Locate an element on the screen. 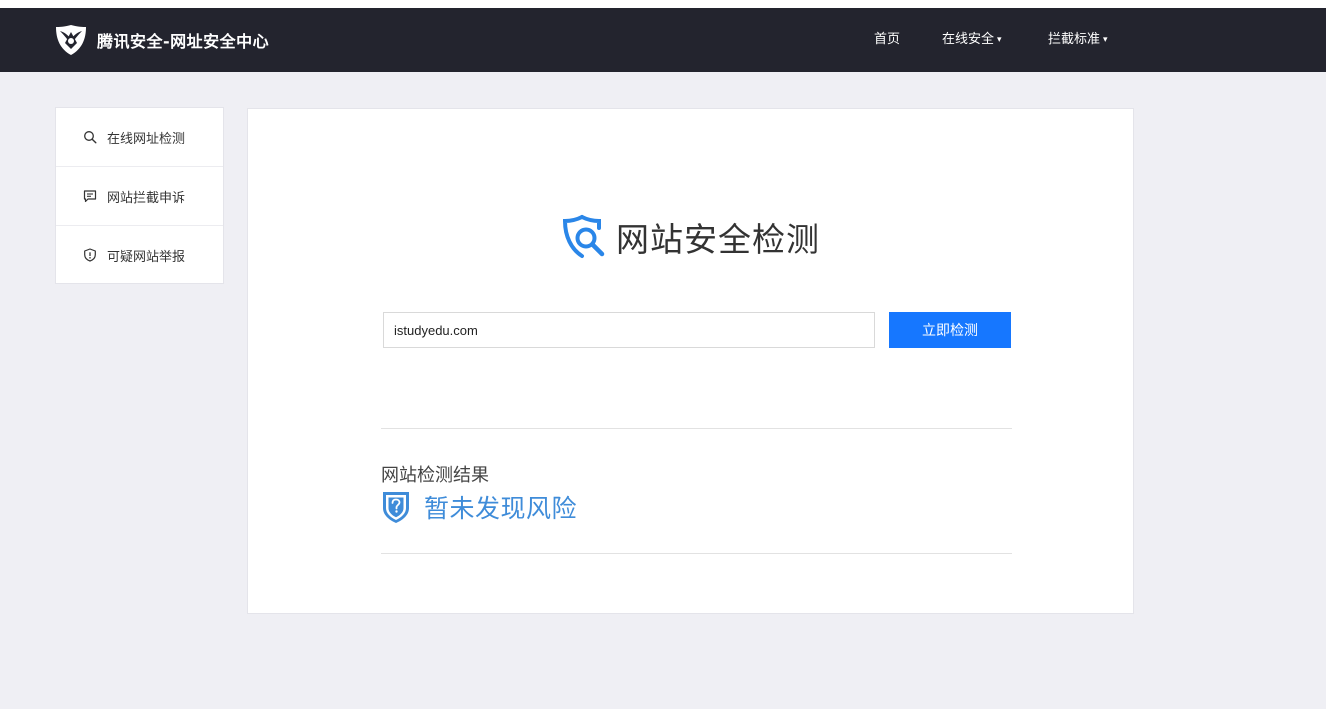  message-icon is located at coordinates (90, 196).